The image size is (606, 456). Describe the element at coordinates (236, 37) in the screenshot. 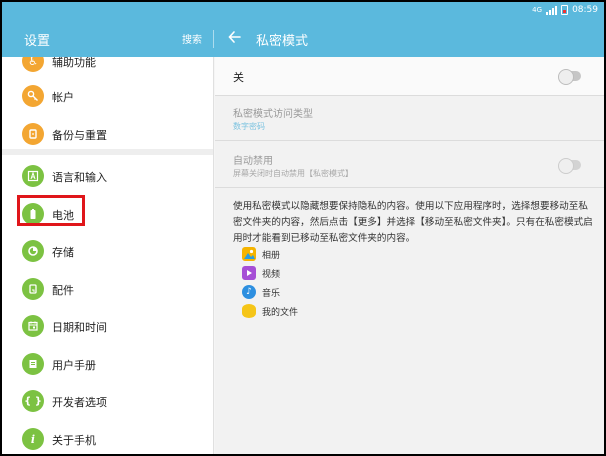

I see `back-arrow-icon` at that location.